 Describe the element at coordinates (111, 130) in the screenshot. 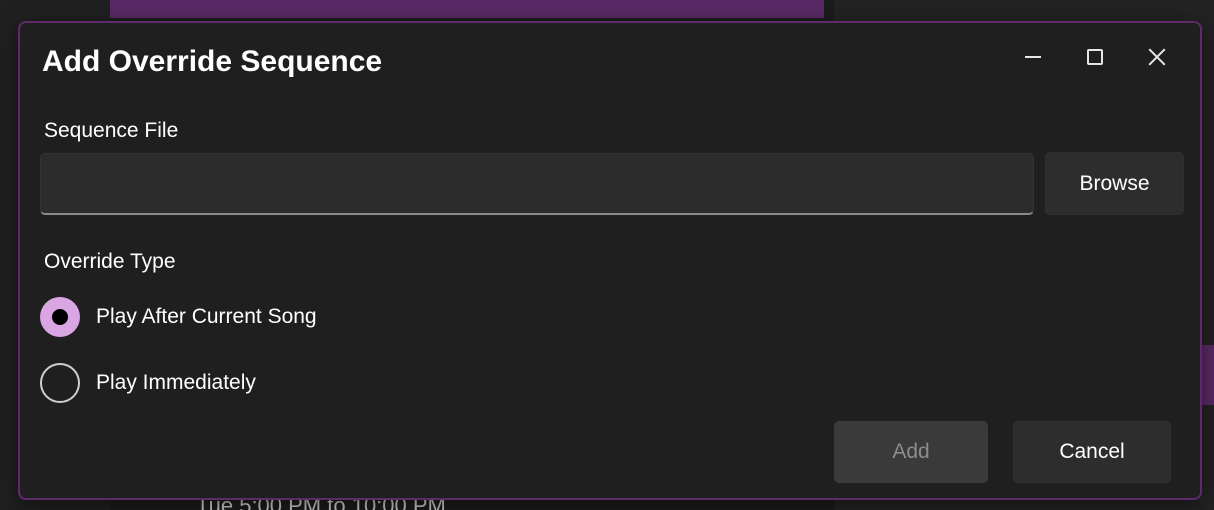

I see `sequence-file-label: Sequence File` at that location.